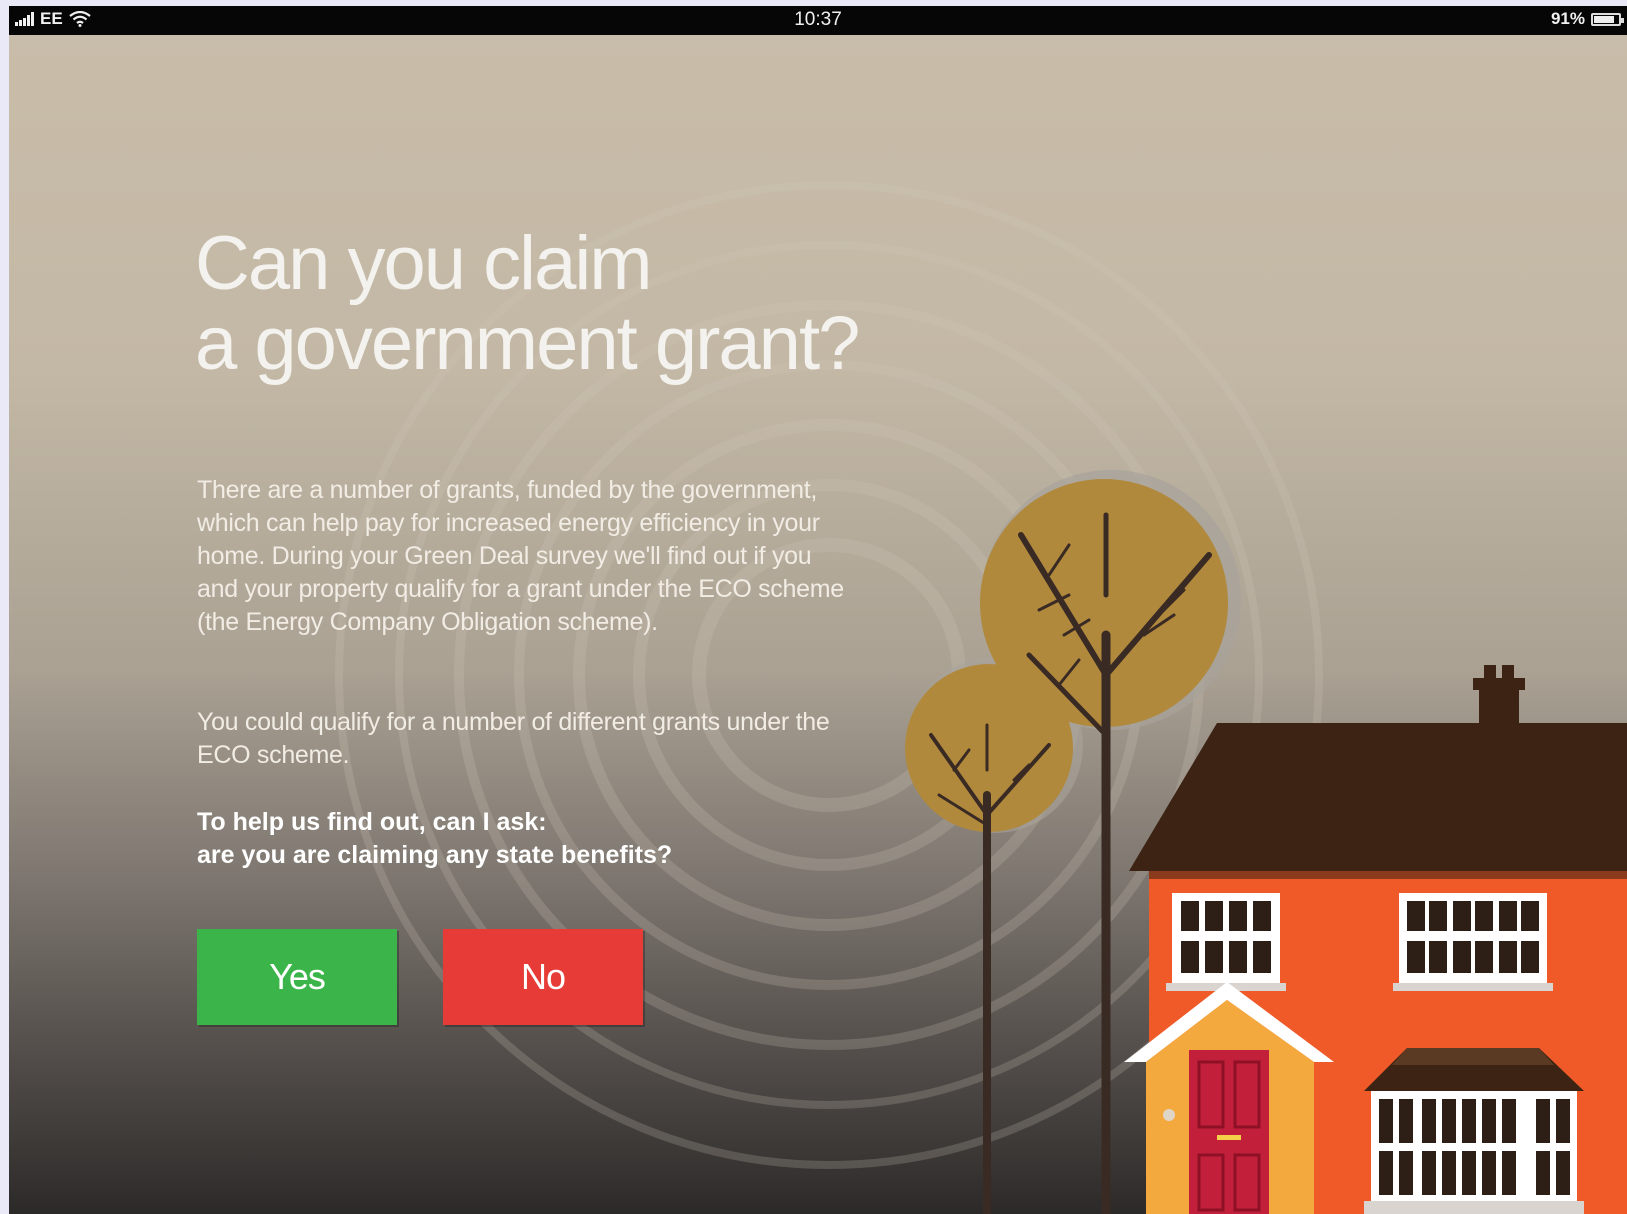  I want to click on status-bar: EE 10:37 91%, so click(818, 20).